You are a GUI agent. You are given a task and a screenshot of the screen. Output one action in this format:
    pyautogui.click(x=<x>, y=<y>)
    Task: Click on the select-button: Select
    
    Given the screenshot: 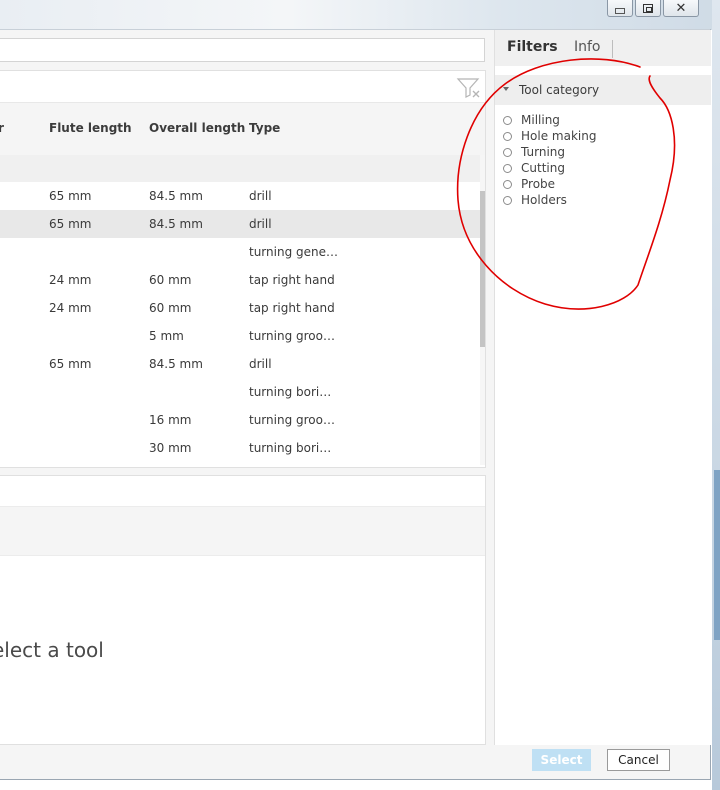 What is the action you would take?
    pyautogui.click(x=561, y=760)
    